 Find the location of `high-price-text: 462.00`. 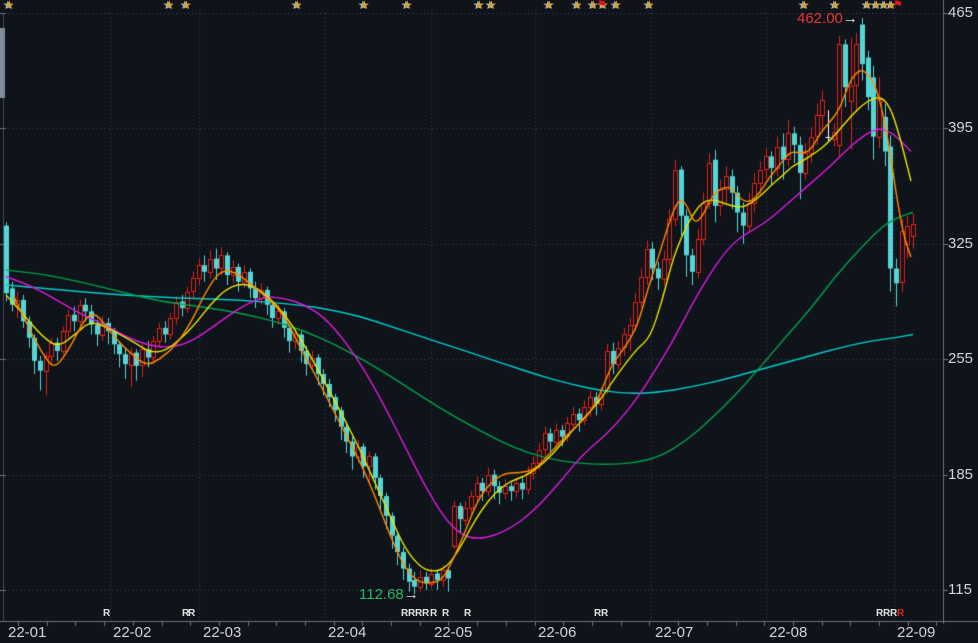

high-price-text: 462.00 is located at coordinates (820, 18).